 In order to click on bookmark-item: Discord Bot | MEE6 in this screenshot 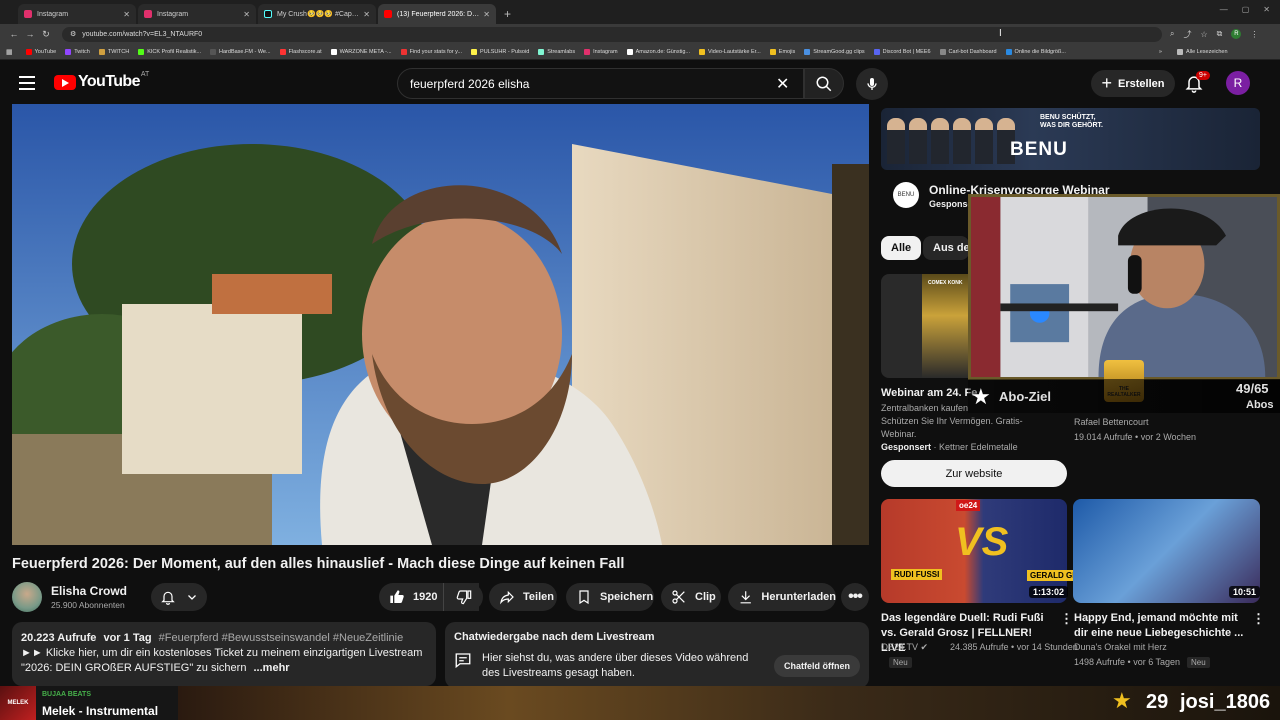, I will do `click(902, 51)`.